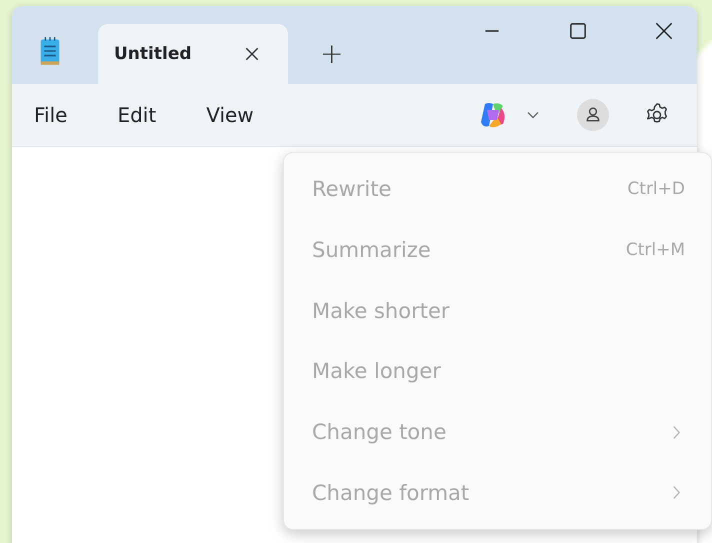 The width and height of the screenshot is (712, 543). What do you see at coordinates (593, 115) in the screenshot?
I see `account-icon` at bounding box center [593, 115].